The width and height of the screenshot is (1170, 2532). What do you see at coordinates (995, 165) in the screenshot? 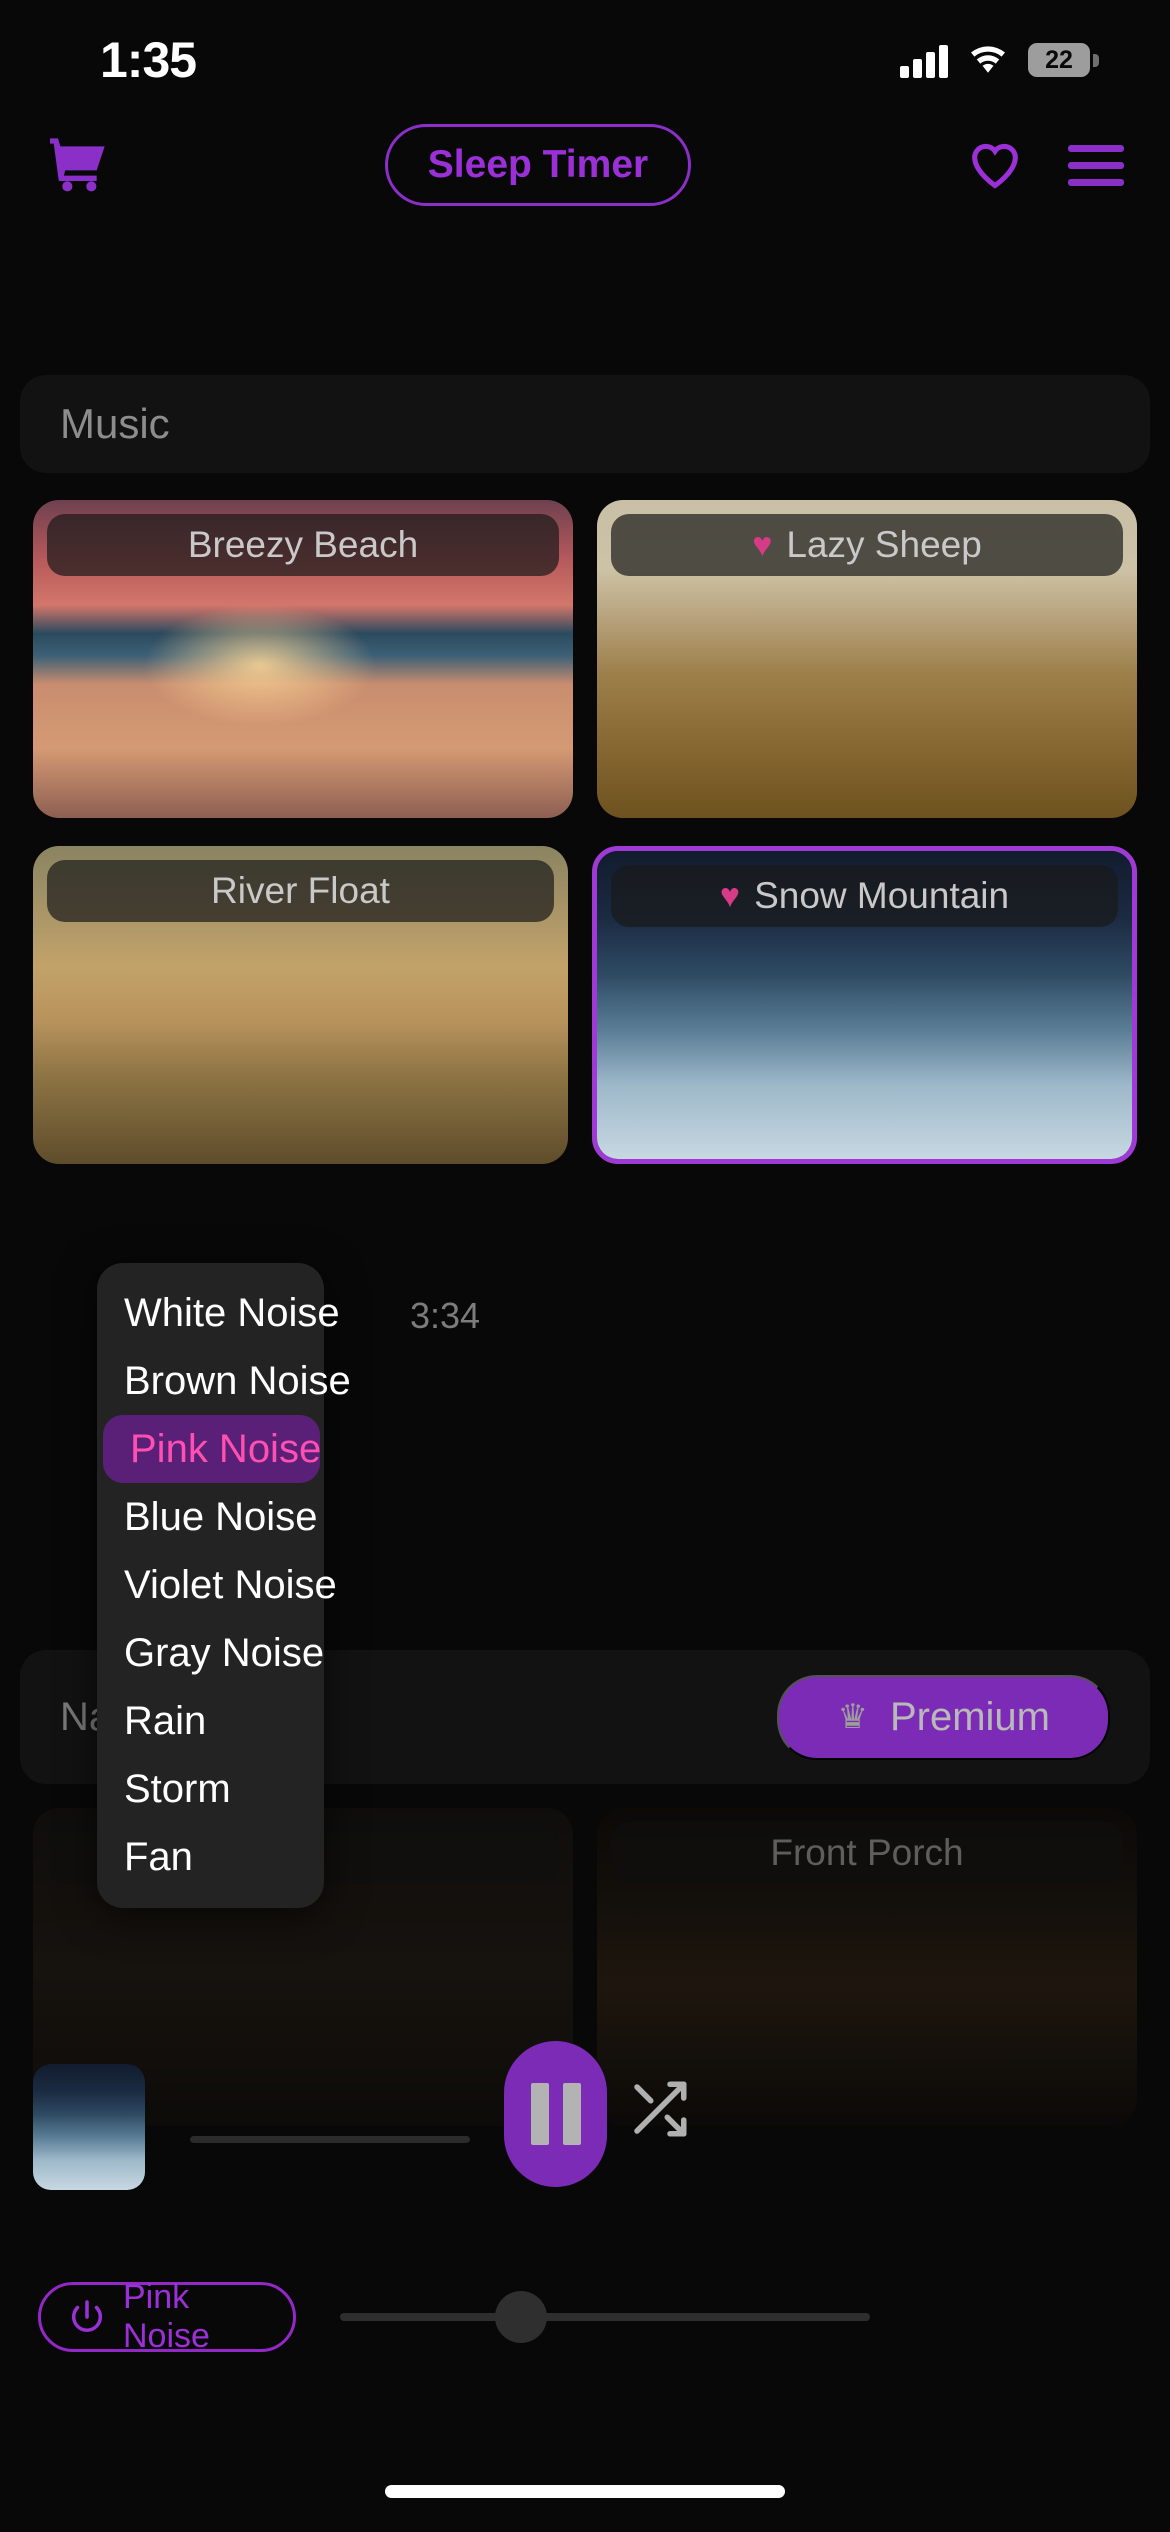
I see `heart-outline-icon` at bounding box center [995, 165].